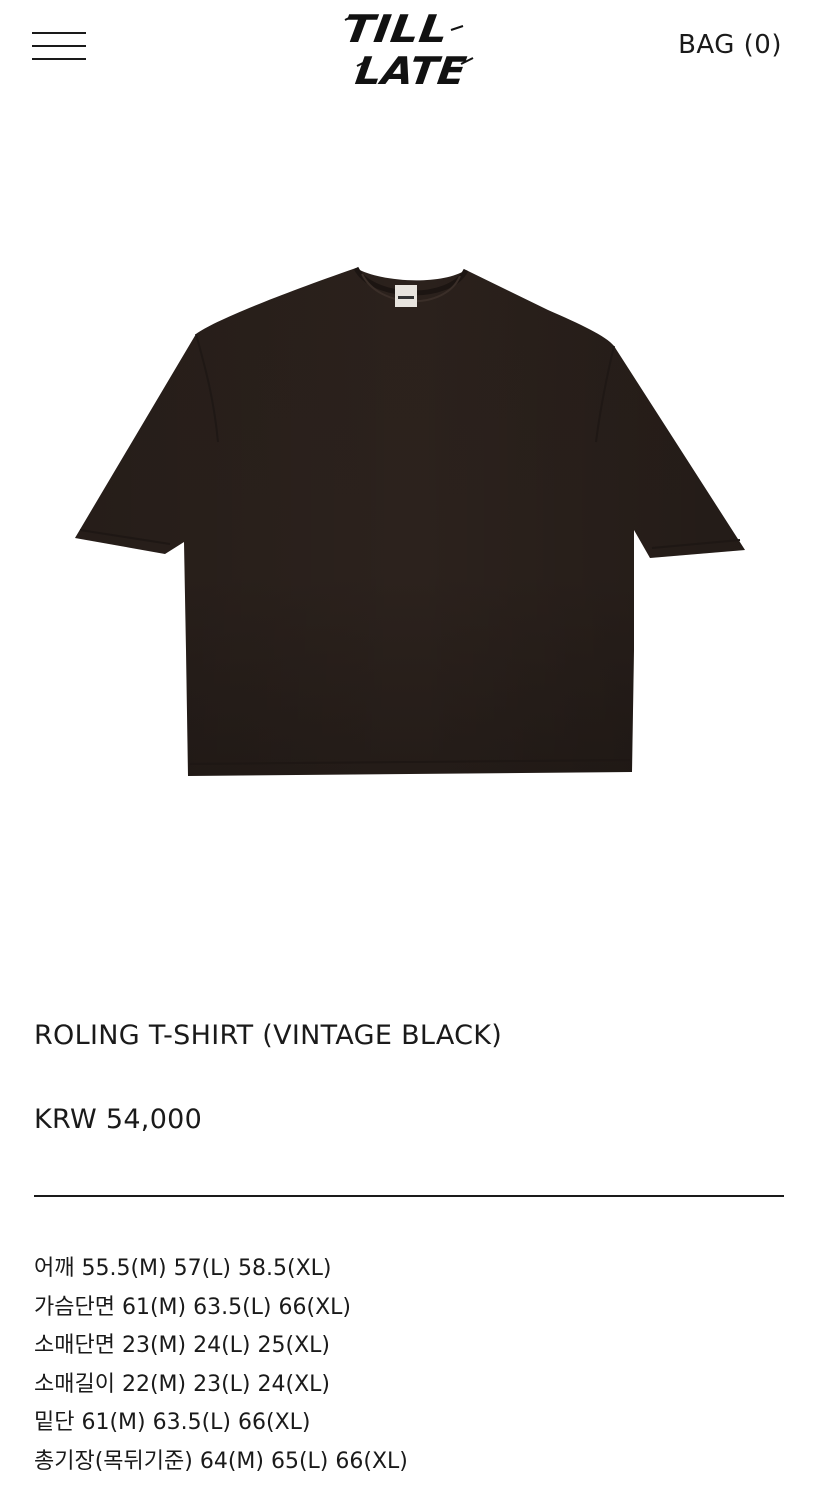 This screenshot has height=1500, width=817. What do you see at coordinates (118, 1119) in the screenshot?
I see `product-price: KRW 54,000` at bounding box center [118, 1119].